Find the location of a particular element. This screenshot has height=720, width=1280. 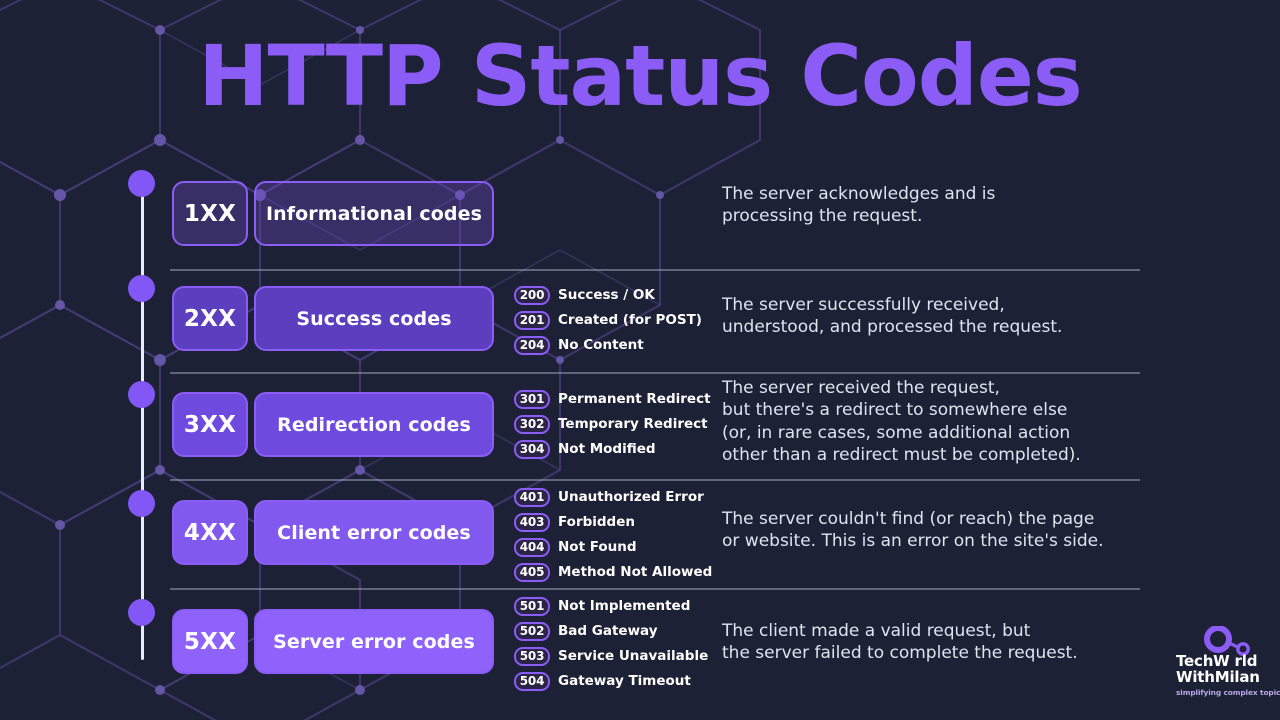

list-item: 405 Method Not Allowed is located at coordinates (613, 572).